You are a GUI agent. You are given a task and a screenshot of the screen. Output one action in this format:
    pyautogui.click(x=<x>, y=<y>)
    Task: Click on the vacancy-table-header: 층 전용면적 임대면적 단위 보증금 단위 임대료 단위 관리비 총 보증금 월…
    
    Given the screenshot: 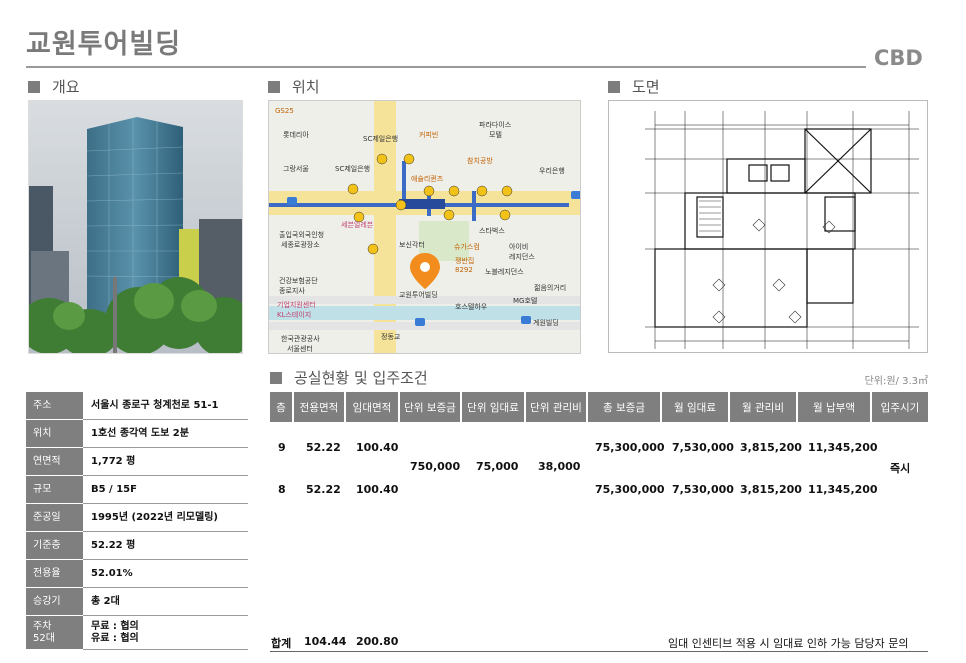 What is the action you would take?
    pyautogui.click(x=599, y=407)
    